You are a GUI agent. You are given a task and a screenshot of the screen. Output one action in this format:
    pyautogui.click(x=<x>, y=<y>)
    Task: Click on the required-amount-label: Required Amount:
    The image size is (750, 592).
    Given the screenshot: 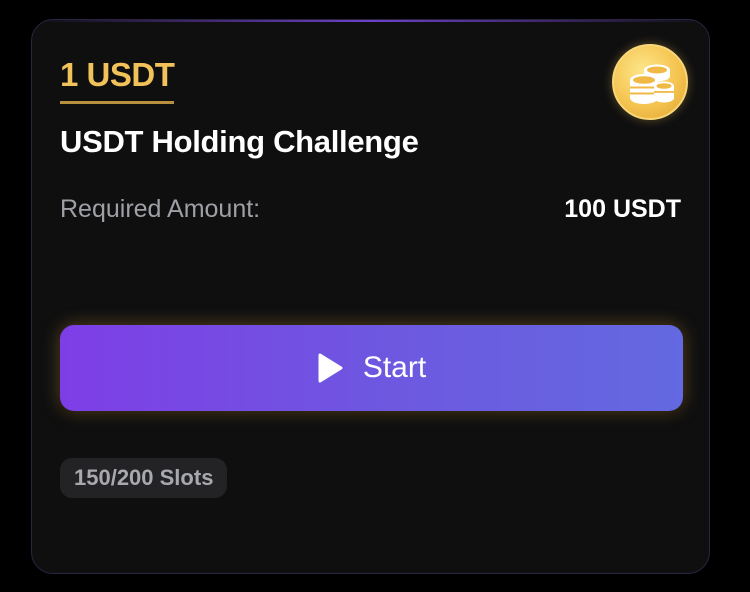 What is the action you would take?
    pyautogui.click(x=160, y=209)
    